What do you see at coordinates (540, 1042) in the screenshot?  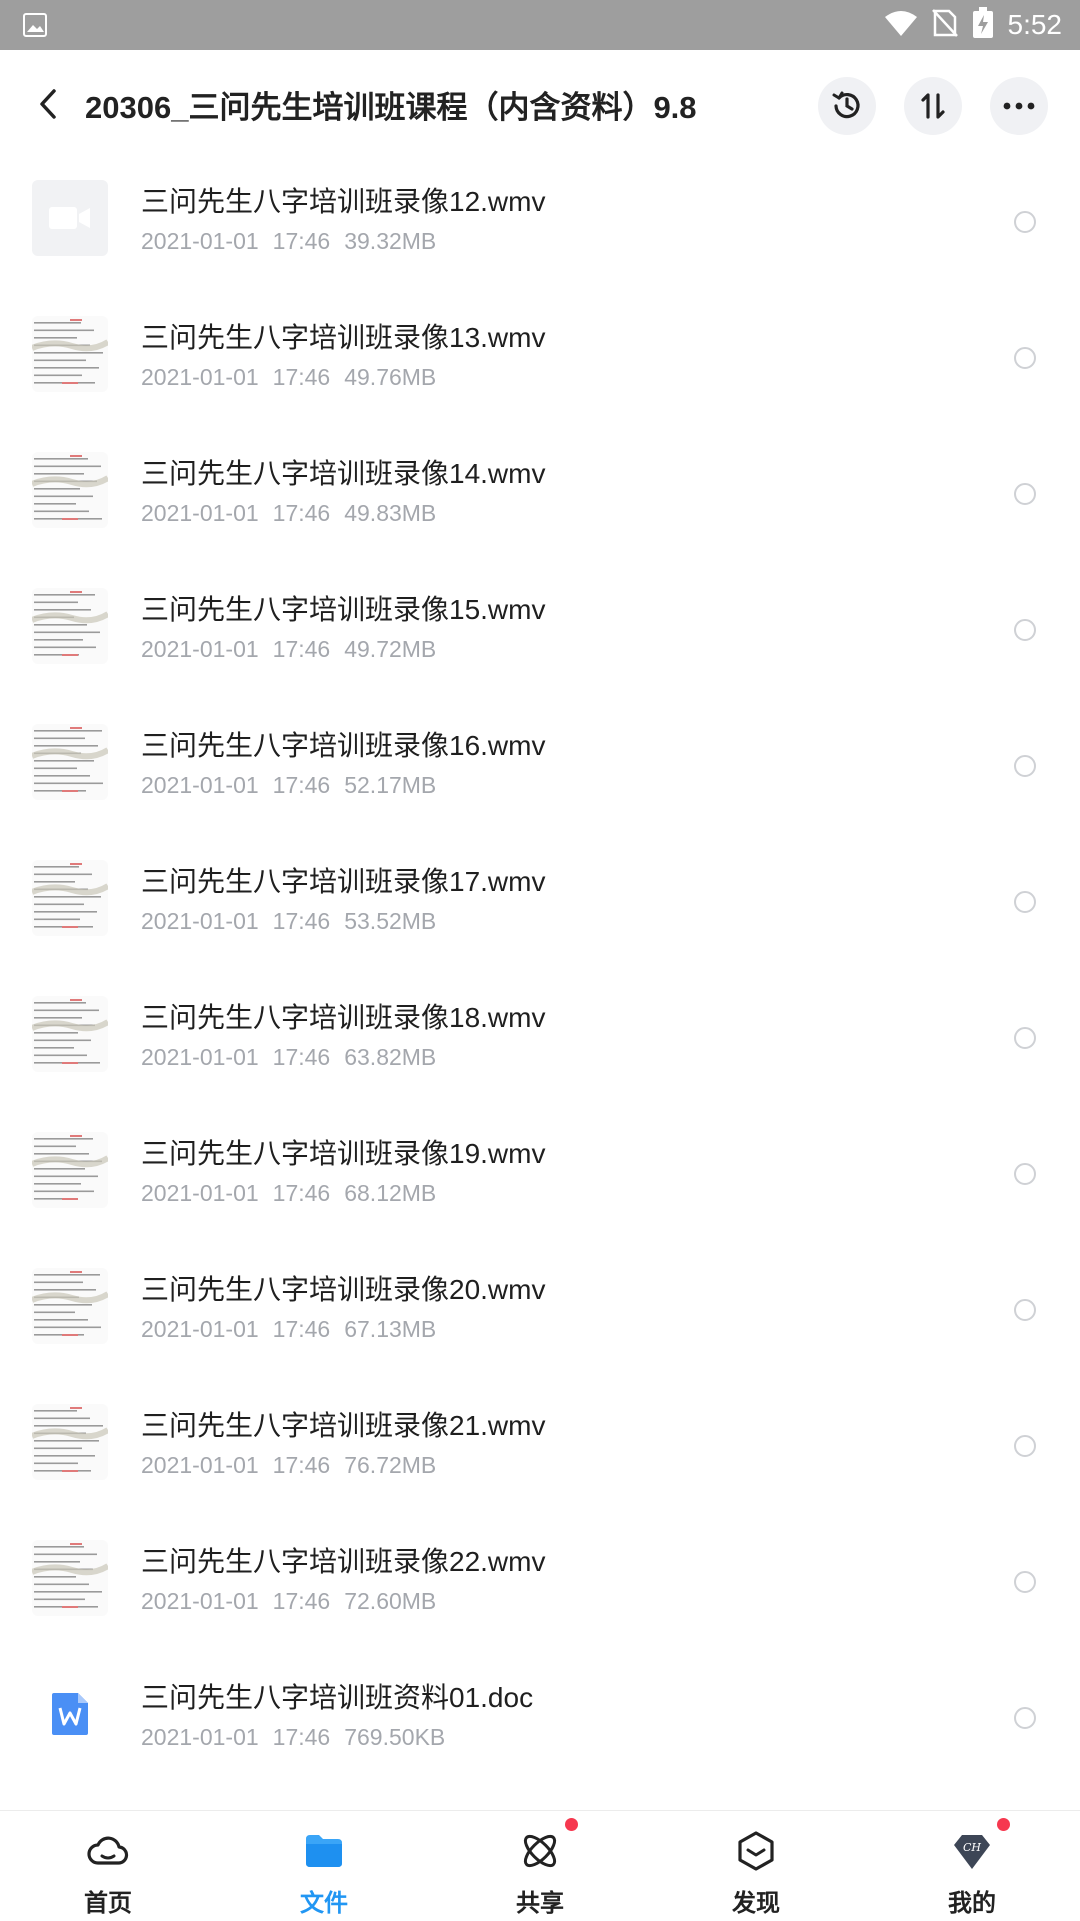 I see `file-row: 三问先生八字培训班录像18.wmv 2021-01-01 17:46 63.82MB` at bounding box center [540, 1042].